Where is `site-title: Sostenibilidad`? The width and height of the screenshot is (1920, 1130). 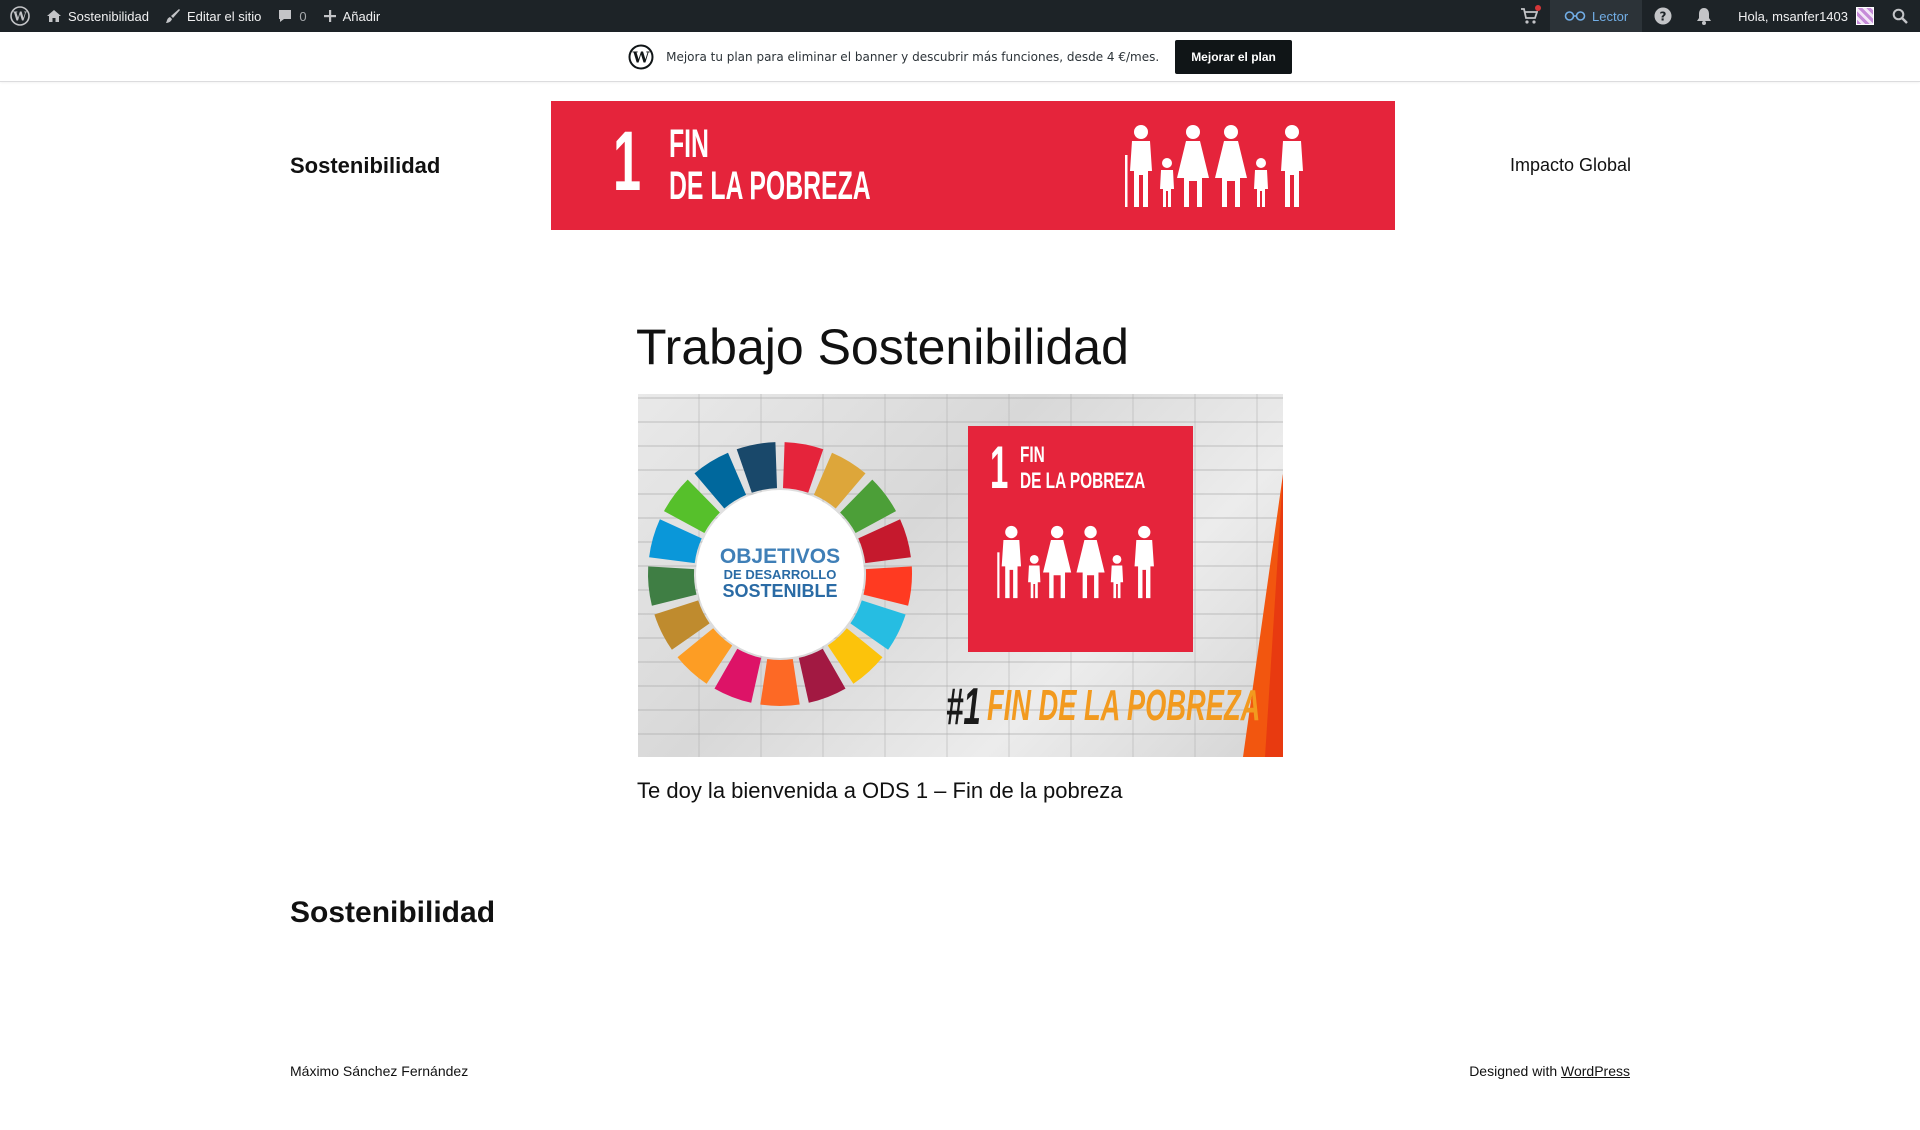 site-title: Sostenibilidad is located at coordinates (365, 166).